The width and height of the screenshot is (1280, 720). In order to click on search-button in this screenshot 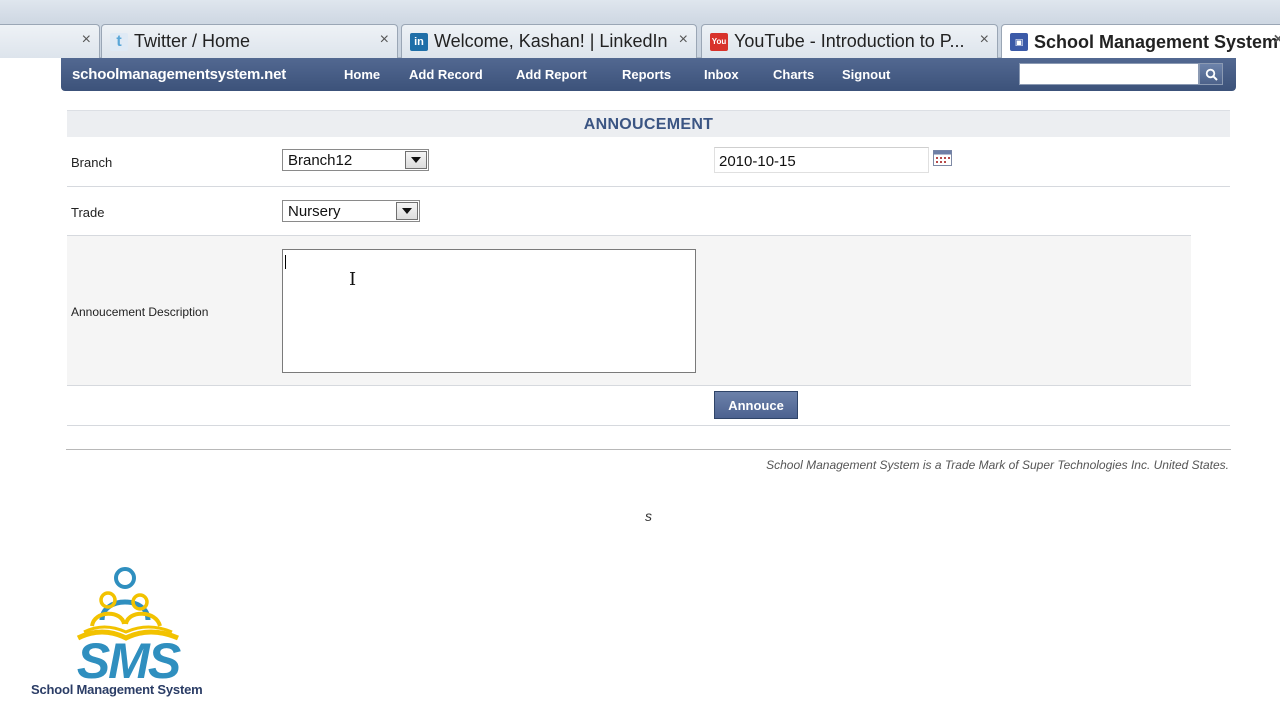, I will do `click(1211, 74)`.